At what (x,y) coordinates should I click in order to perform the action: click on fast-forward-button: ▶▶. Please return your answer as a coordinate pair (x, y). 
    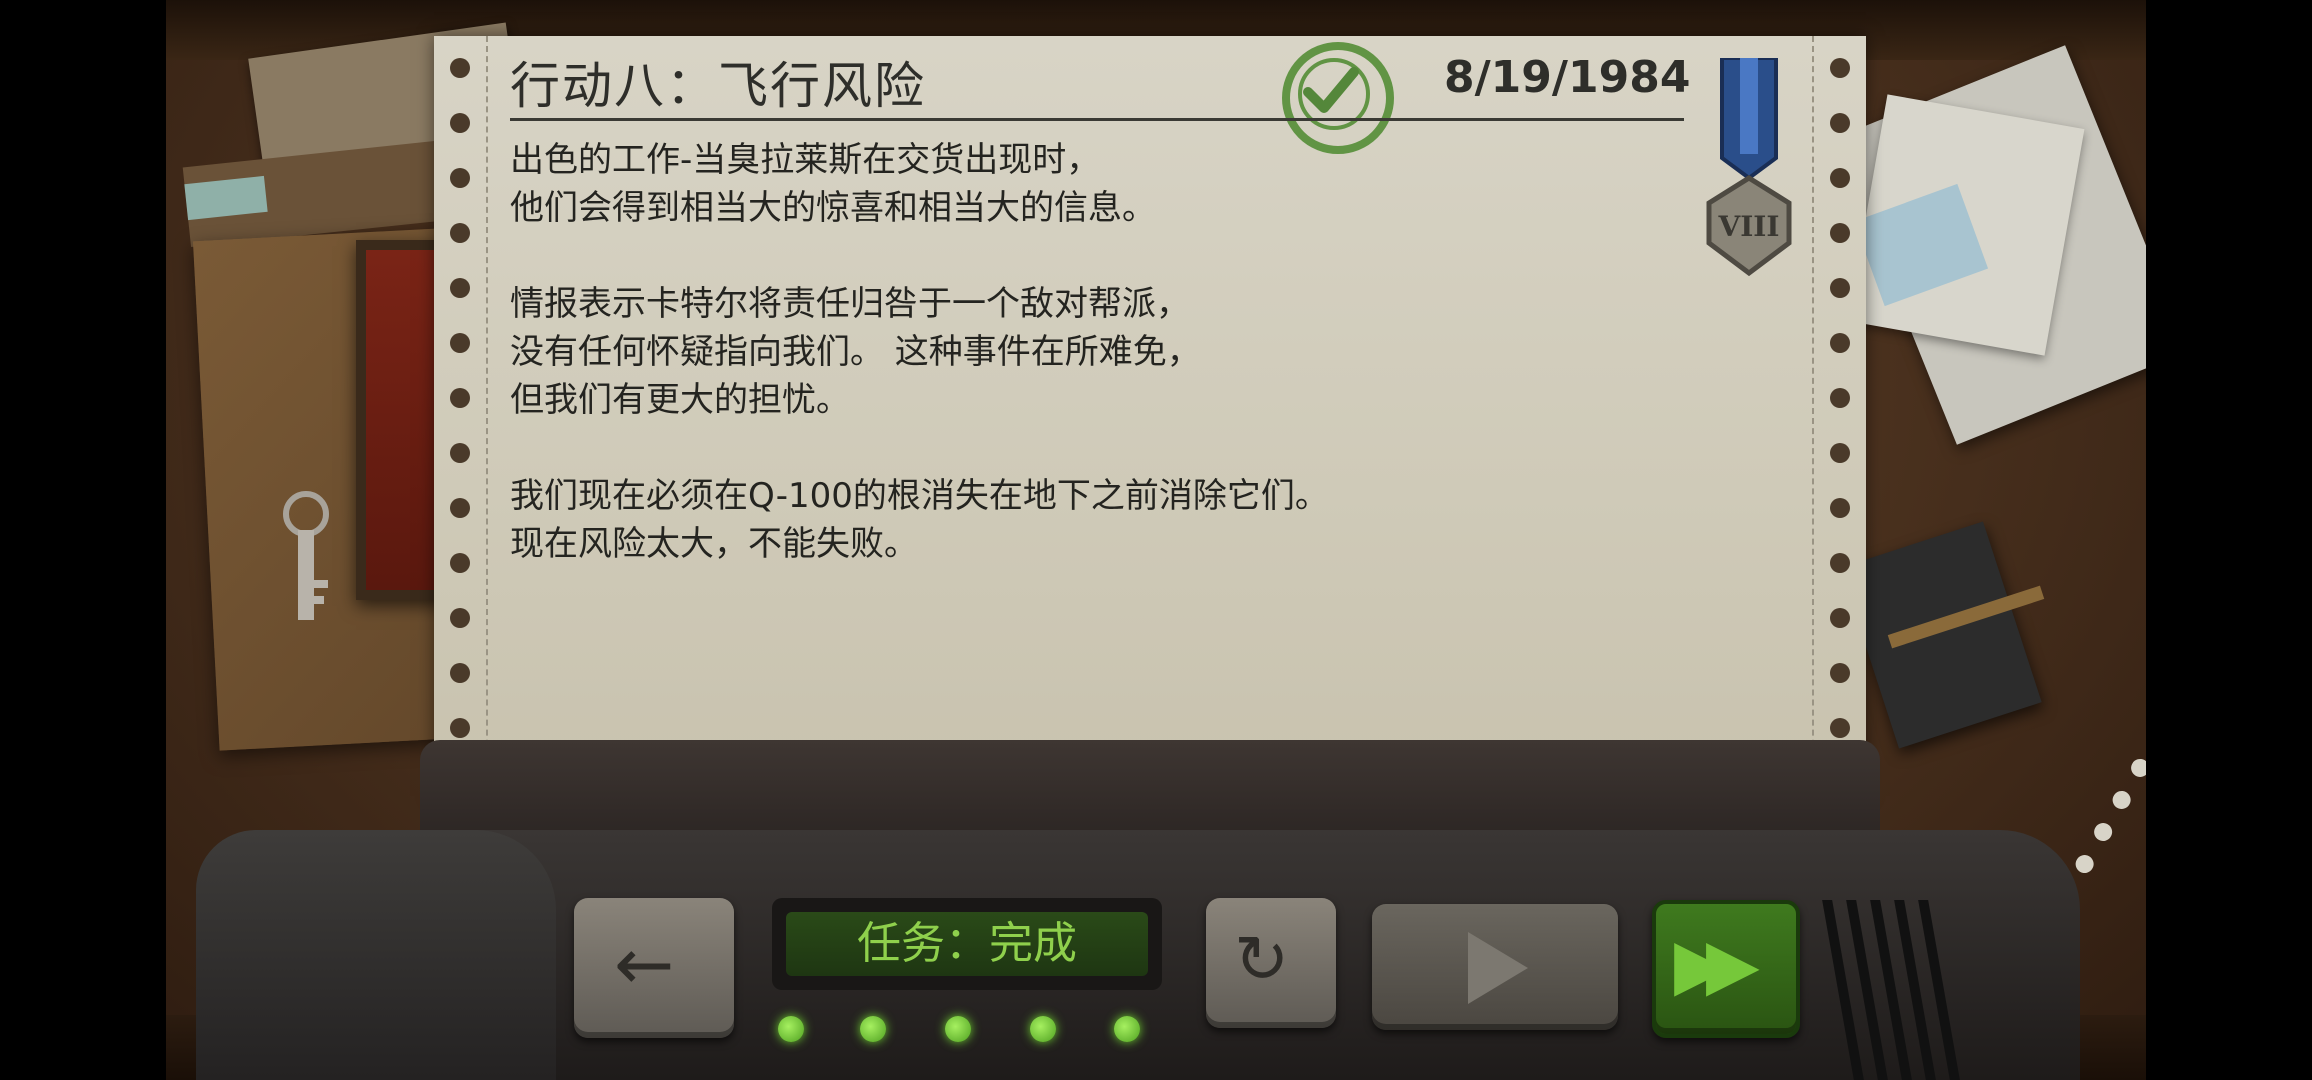
    Looking at the image, I should click on (1726, 969).